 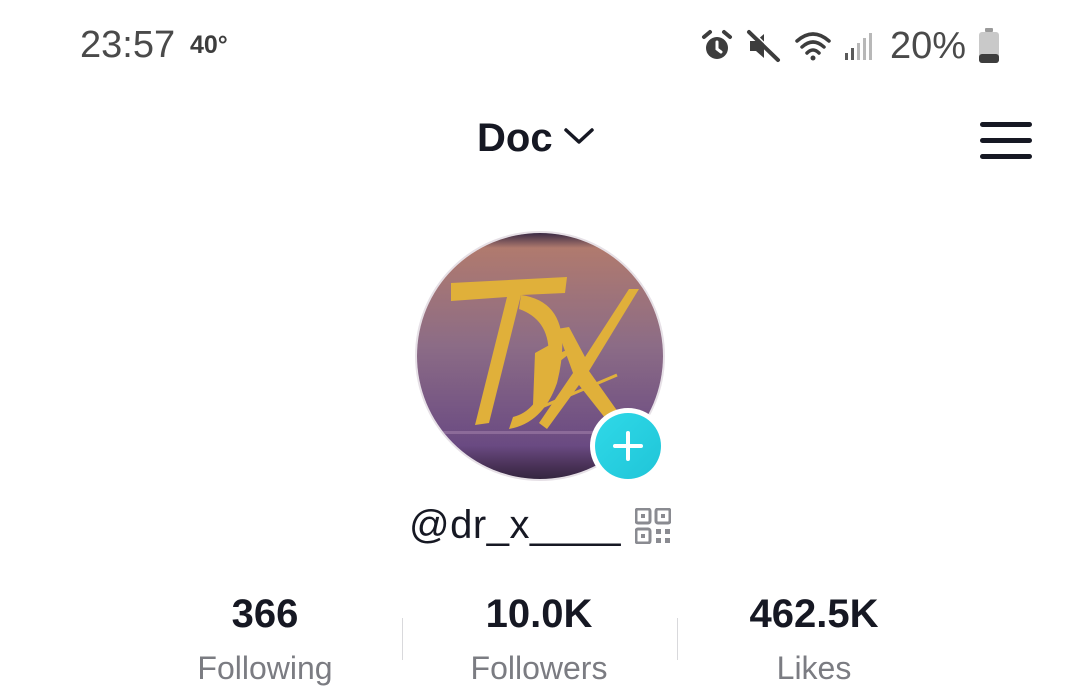 I want to click on add-profile-photo-button, so click(x=628, y=446).